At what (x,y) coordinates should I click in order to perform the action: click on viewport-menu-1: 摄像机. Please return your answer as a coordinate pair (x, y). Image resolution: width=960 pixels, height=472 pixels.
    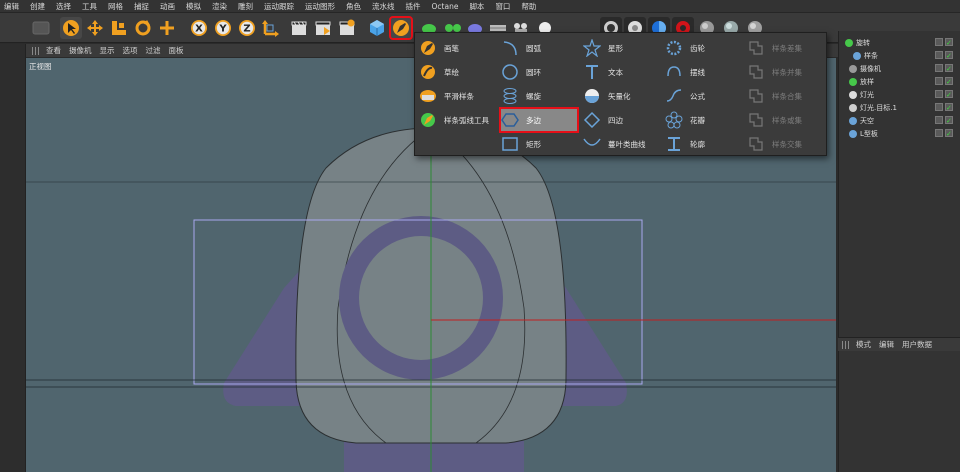
    Looking at the image, I should click on (80, 50).